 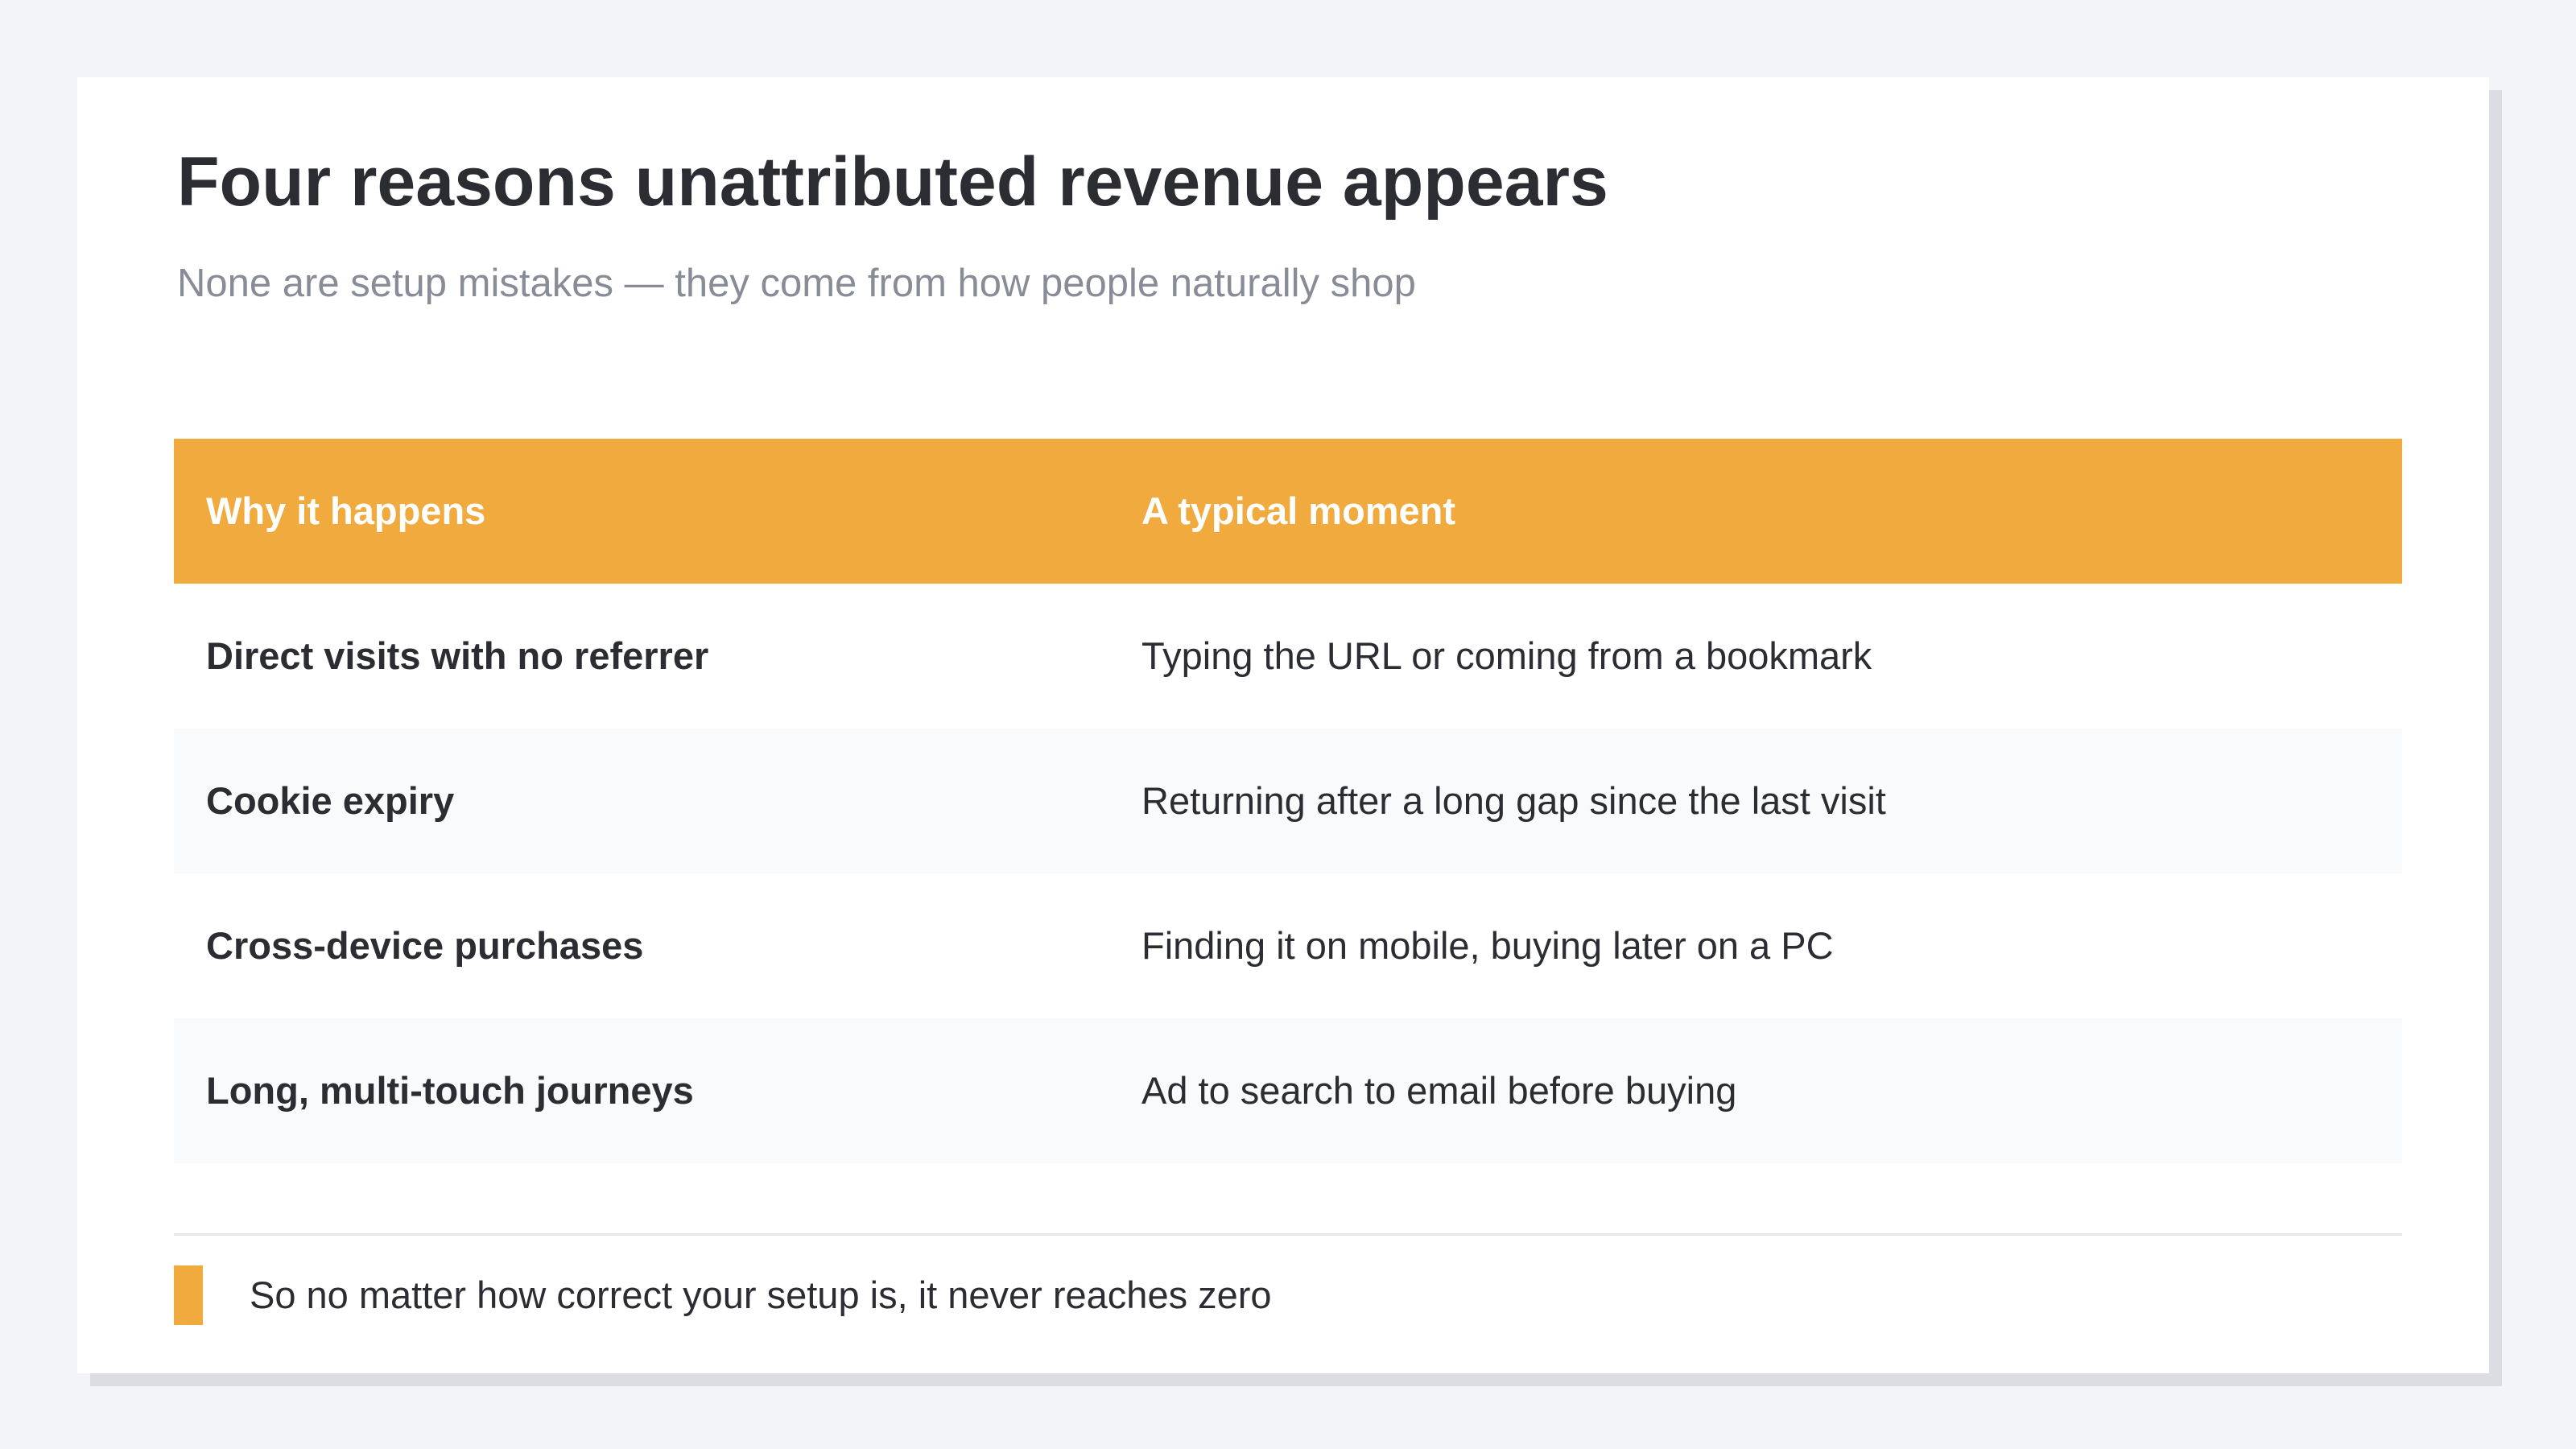 What do you see at coordinates (1288, 1234) in the screenshot?
I see `divider` at bounding box center [1288, 1234].